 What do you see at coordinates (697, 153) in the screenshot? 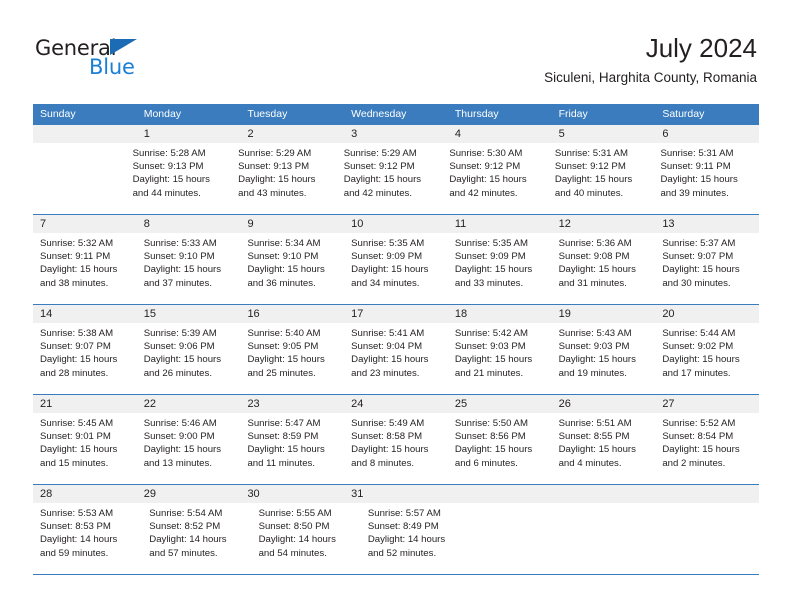
I see `day-sunrise-text: Sunrise: 5:31 AM` at bounding box center [697, 153].